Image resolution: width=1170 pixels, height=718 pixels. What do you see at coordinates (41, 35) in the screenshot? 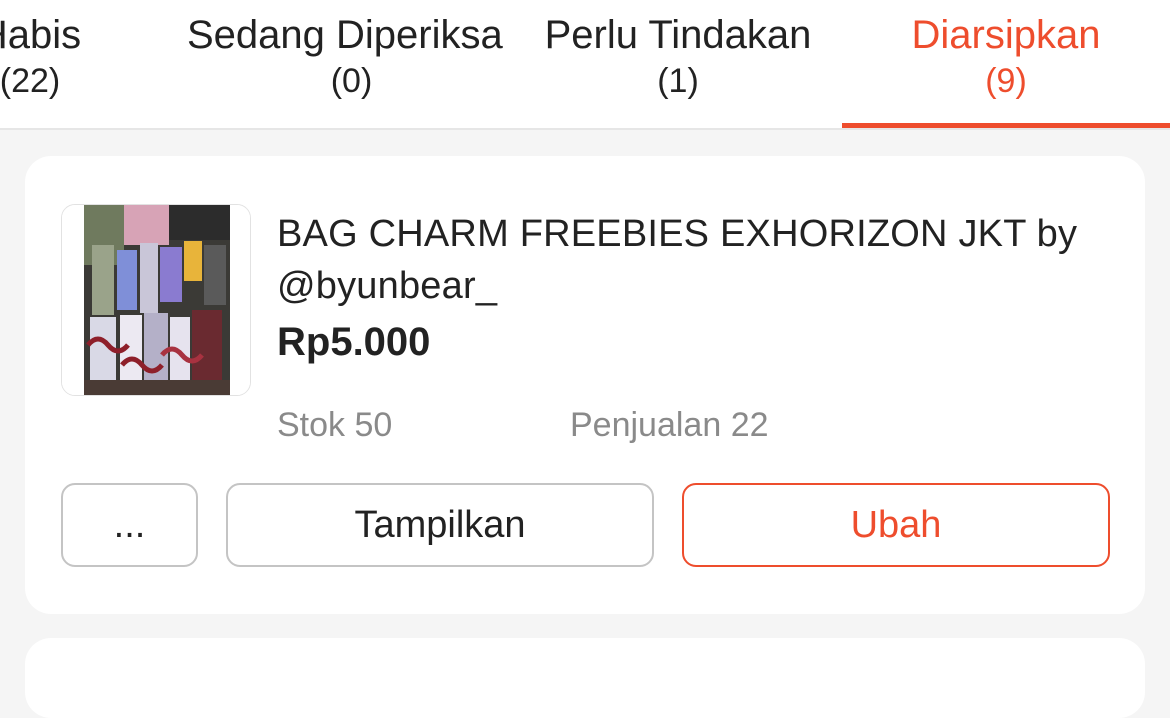
I see `tab-label: Habis` at bounding box center [41, 35].